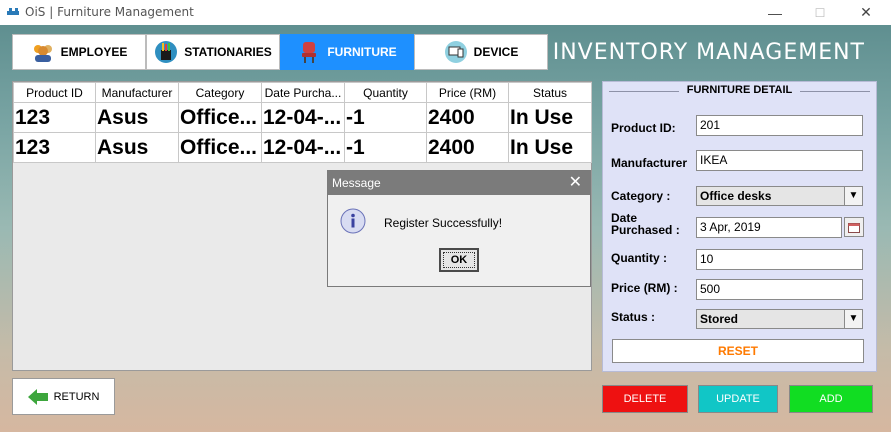  Describe the element at coordinates (769, 227) in the screenshot. I see `date-purchased-field: 3 Apr, 2019` at that location.